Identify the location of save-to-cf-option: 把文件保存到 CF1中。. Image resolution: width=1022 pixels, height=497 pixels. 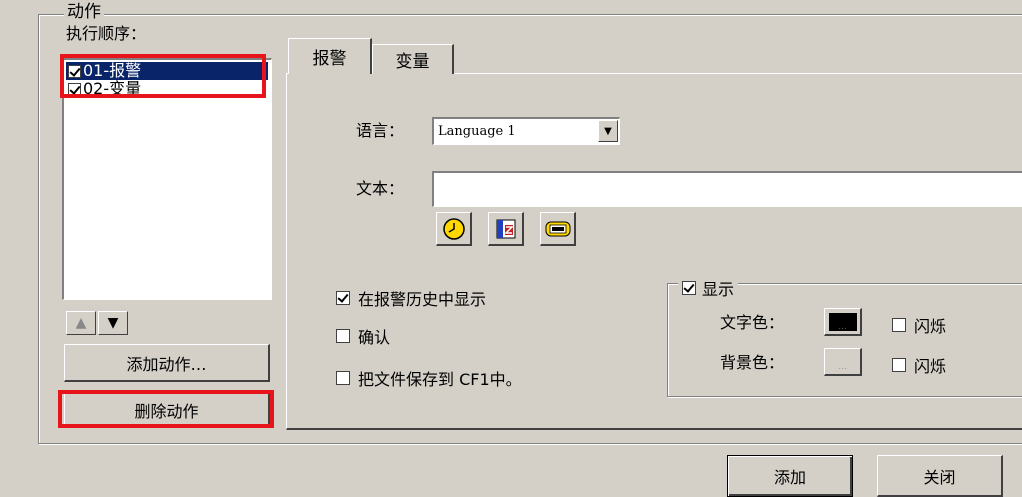
(429, 378).